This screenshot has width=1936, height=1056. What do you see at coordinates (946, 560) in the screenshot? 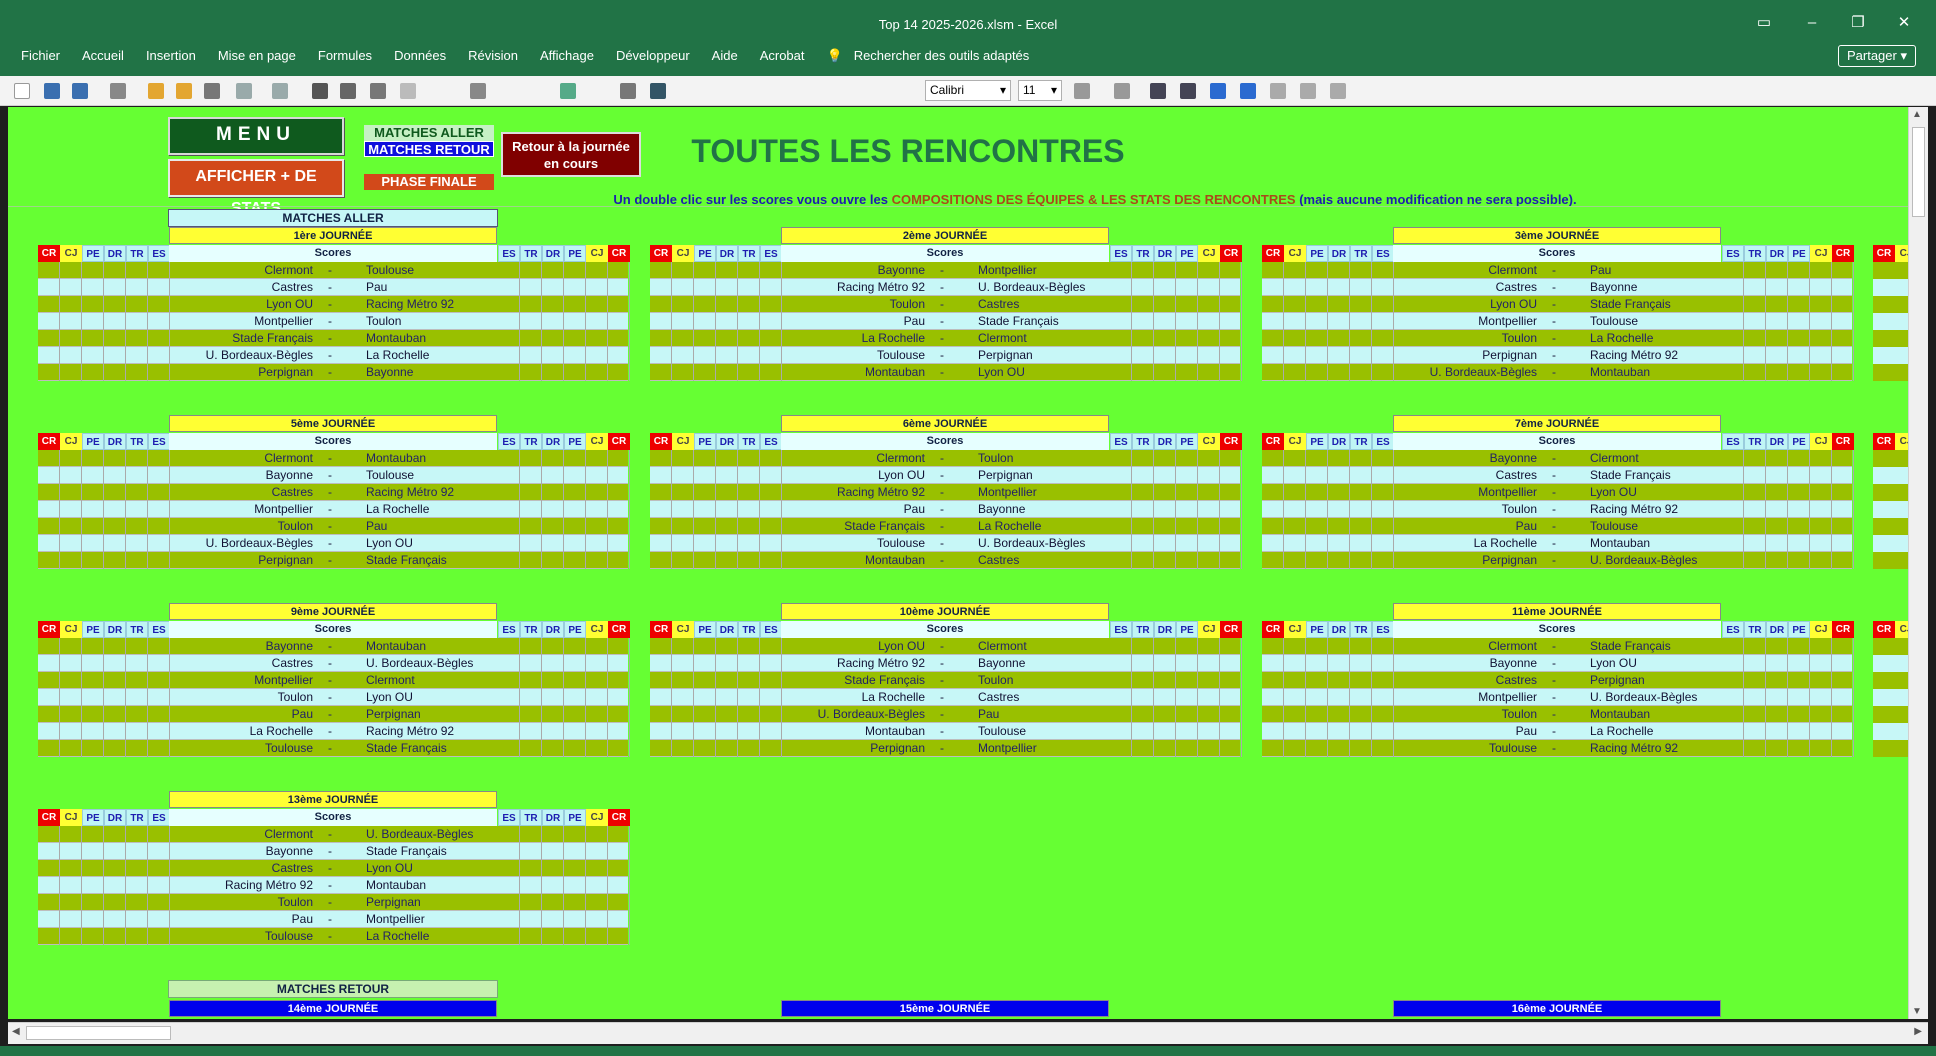
I see `match-row: Montauban - Castres` at bounding box center [946, 560].